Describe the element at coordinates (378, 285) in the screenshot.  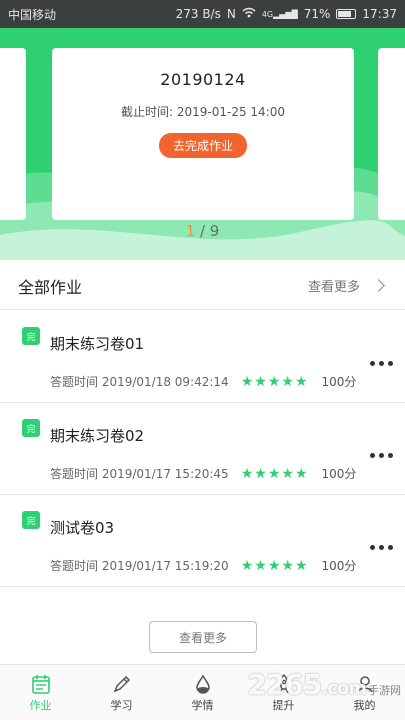
I see `chevron-right-icon` at that location.